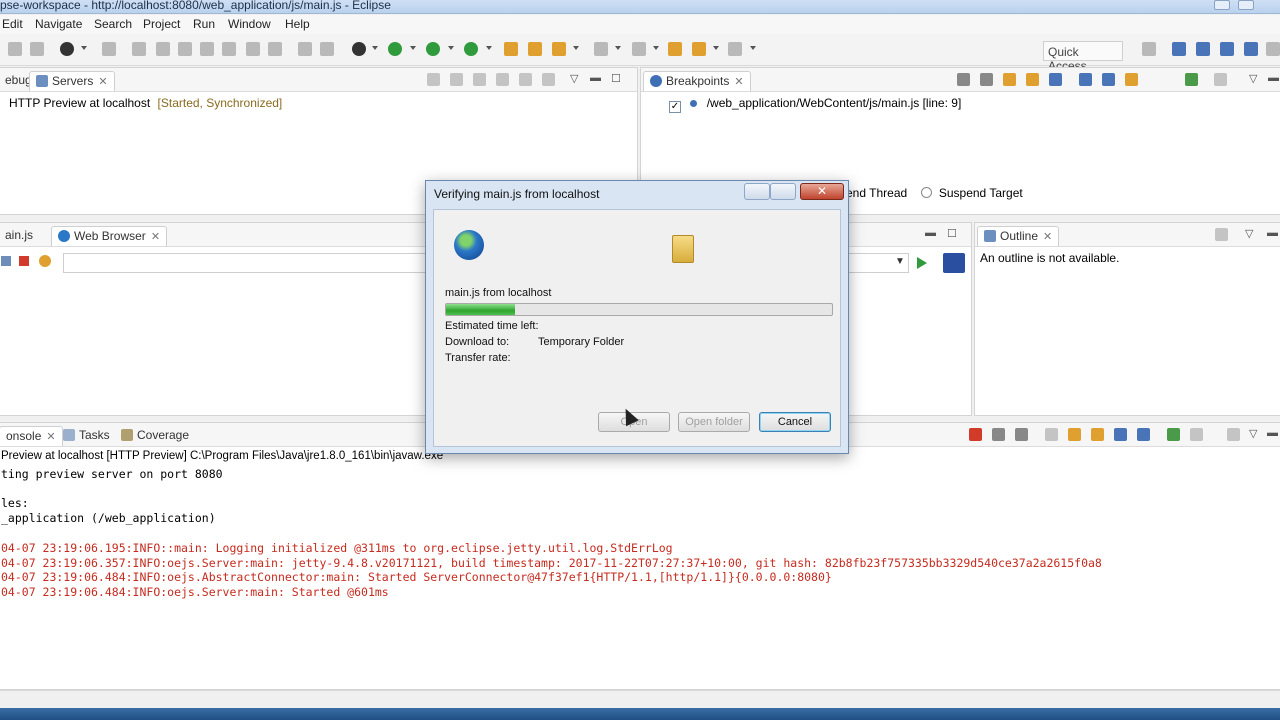 The width and height of the screenshot is (1280, 720). Describe the element at coordinates (548, 79) in the screenshot. I see `publish-icon` at that location.